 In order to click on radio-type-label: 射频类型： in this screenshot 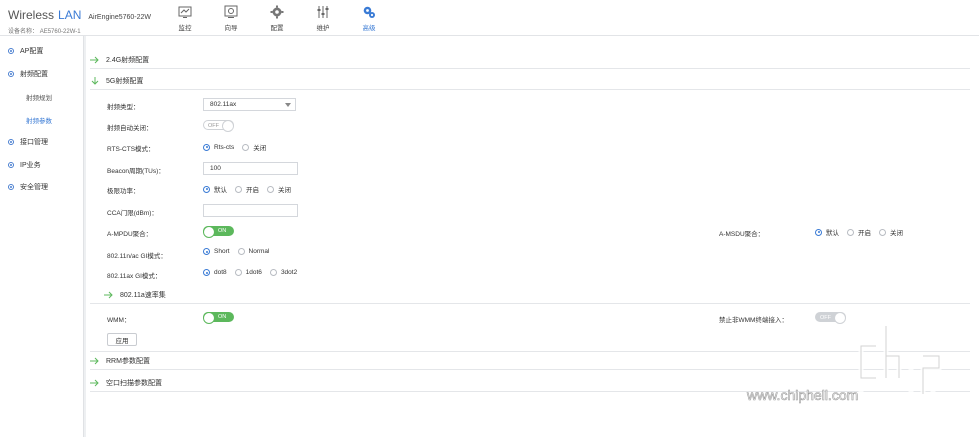, I will do `click(123, 107)`.